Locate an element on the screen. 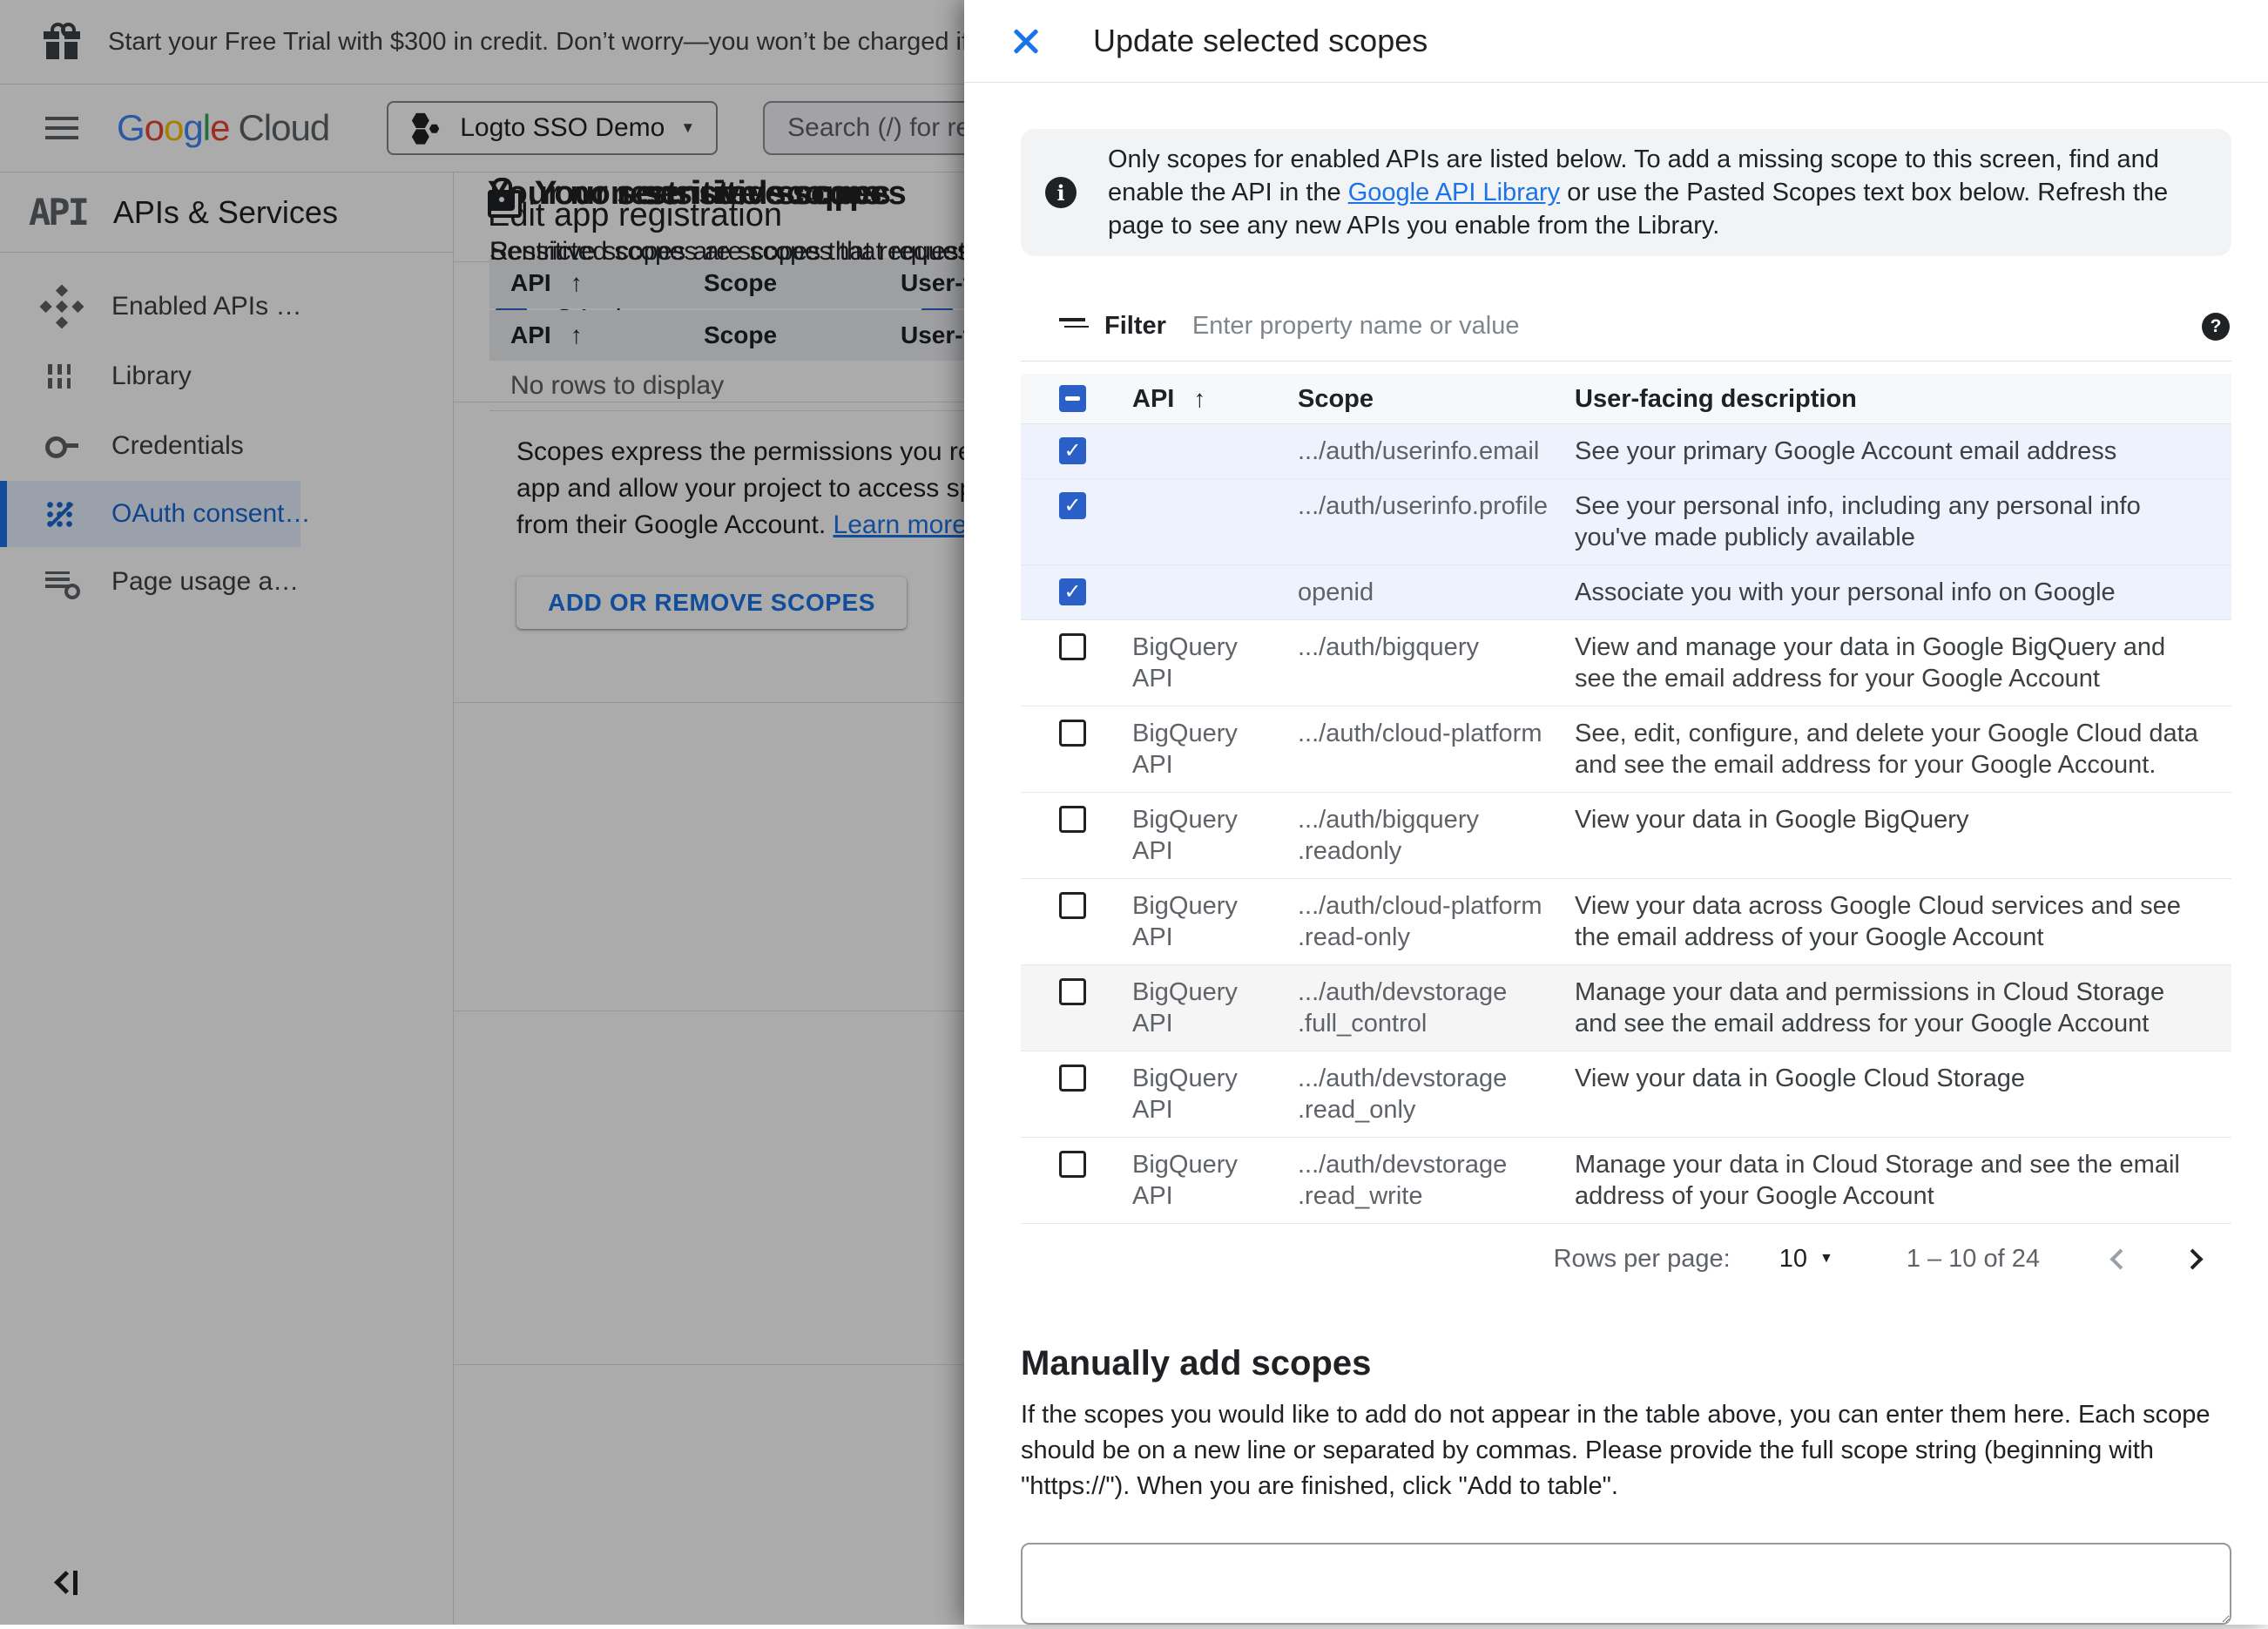 The image size is (2268, 1629). google-api-library-link: Google API Library is located at coordinates (1454, 192).